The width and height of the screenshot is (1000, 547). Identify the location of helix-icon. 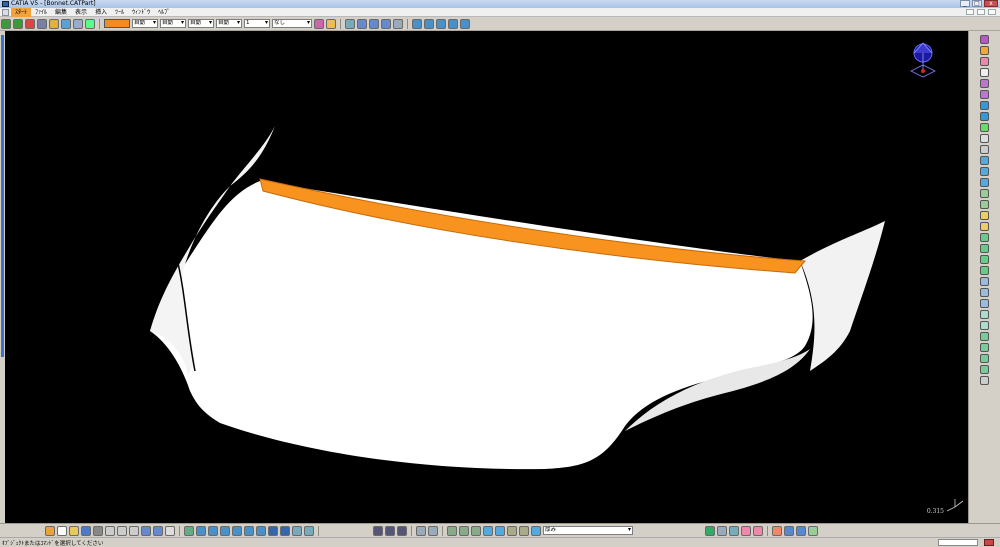
(984, 182).